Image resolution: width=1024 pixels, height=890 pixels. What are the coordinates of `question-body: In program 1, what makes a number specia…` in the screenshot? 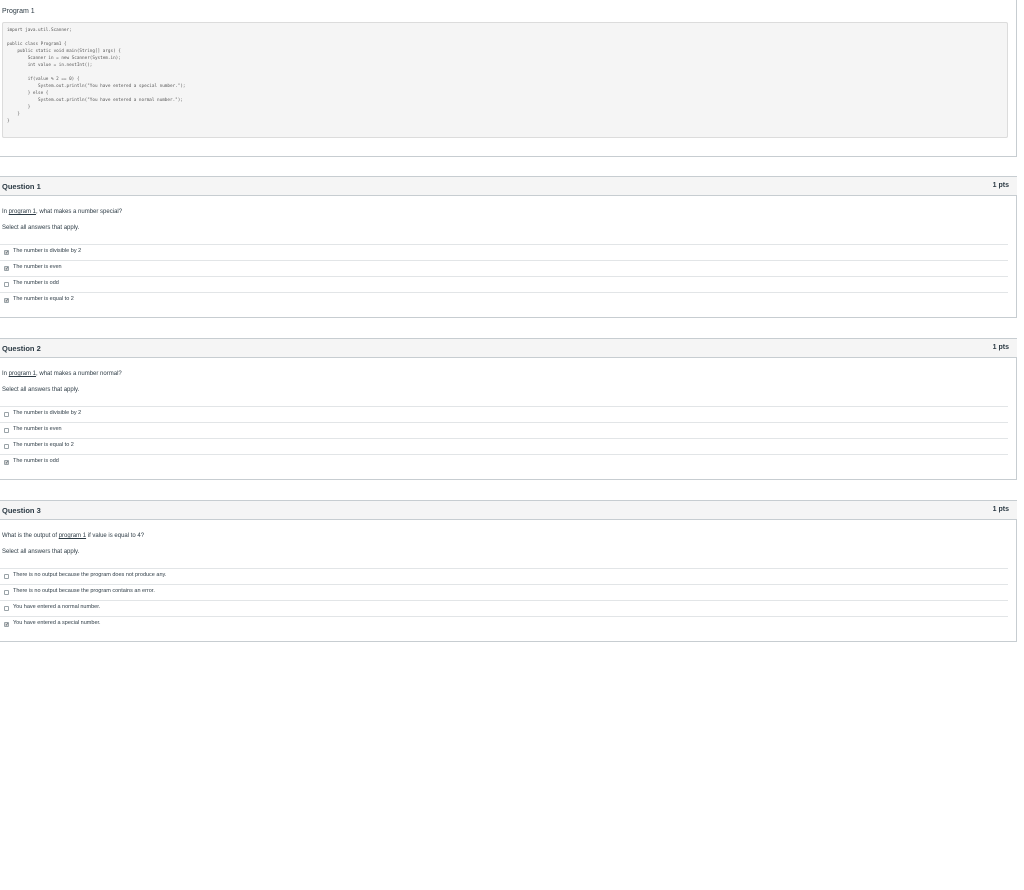 It's located at (508, 257).